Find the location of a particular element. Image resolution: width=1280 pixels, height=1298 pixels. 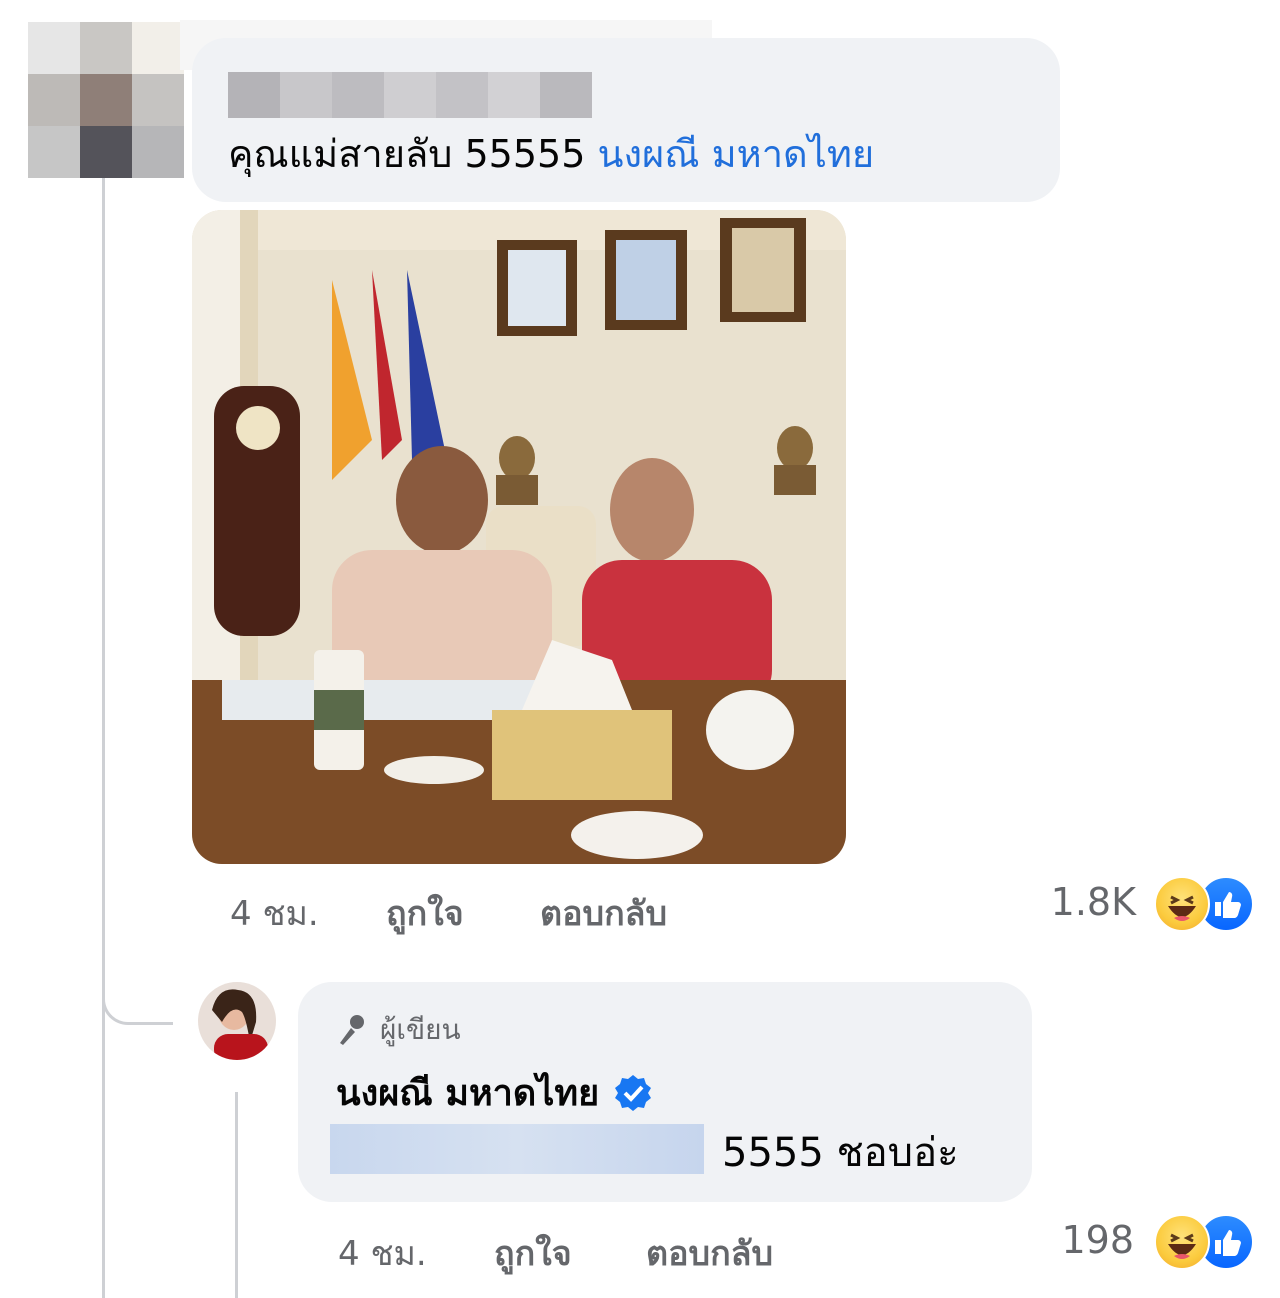

comment-text: คุณแม่สายลับ 55555 นงผณี มหาดไทย is located at coordinates (551, 154).